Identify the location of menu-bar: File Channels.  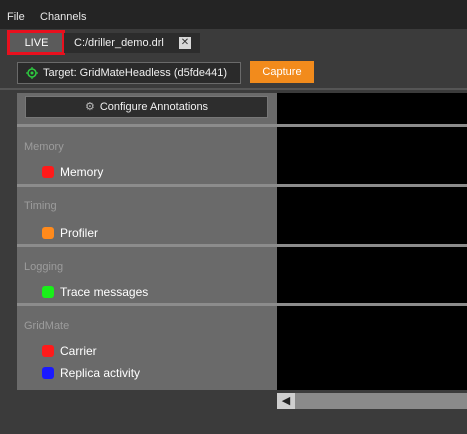
(233, 14).